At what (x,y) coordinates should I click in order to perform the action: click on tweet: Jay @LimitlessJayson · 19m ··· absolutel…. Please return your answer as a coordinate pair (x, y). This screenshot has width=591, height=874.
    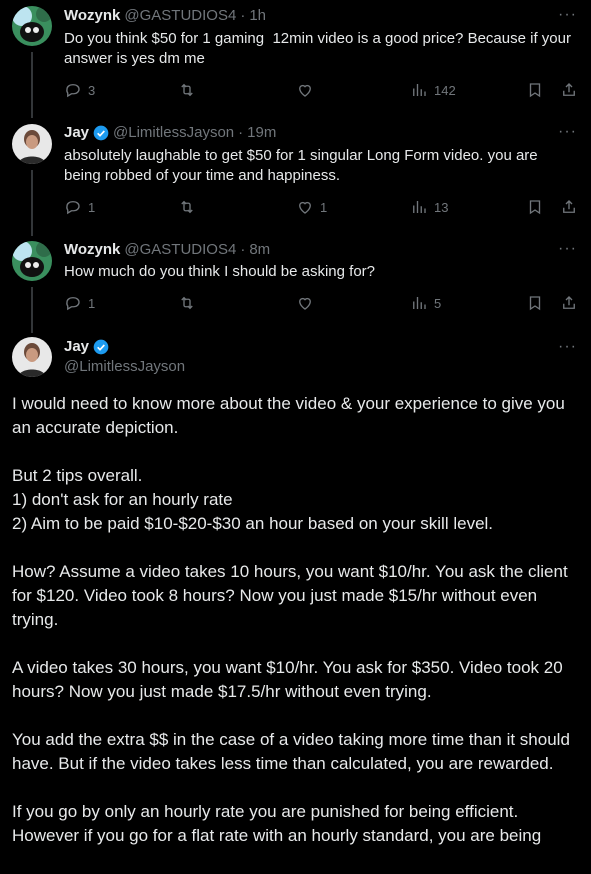
    Looking at the image, I should click on (295, 174).